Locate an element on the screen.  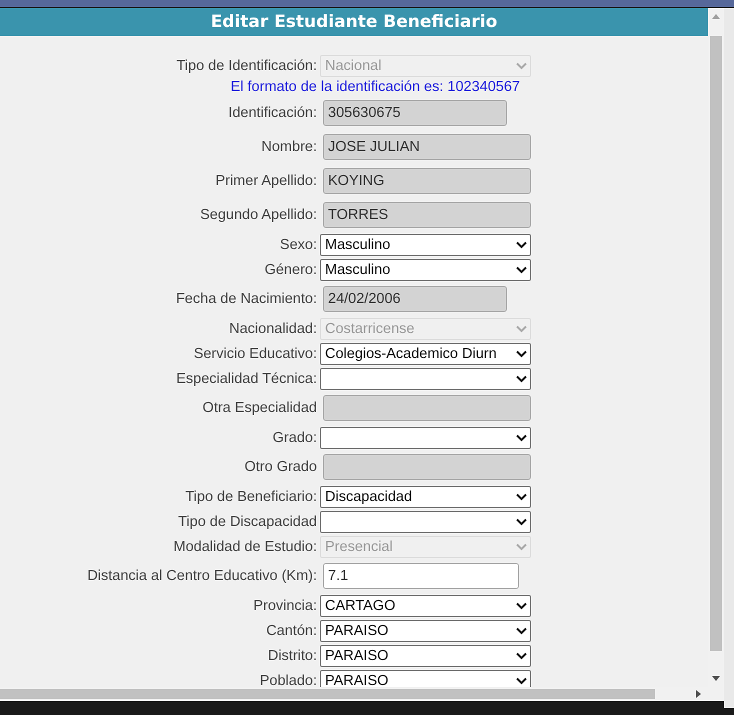
field-label: Segundo Apellido: is located at coordinates (258, 215).